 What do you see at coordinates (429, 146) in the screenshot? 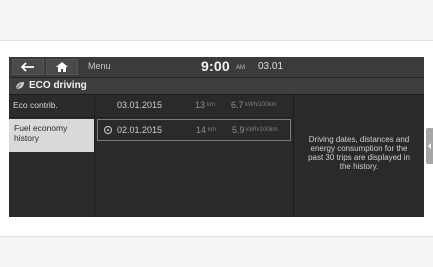
I see `side-panel-handle-icon` at bounding box center [429, 146].